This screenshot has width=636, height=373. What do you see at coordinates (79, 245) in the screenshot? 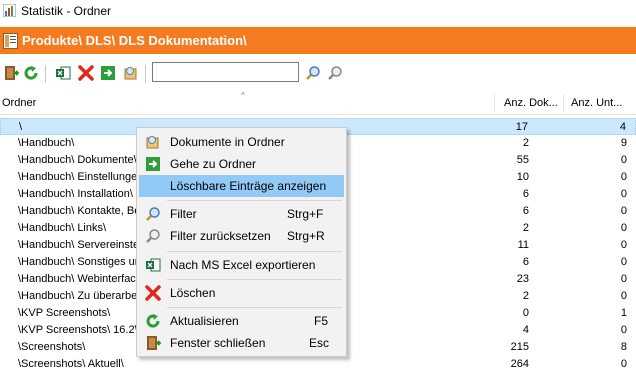
I see `folder-name: \Handbuch\ Servereinste` at bounding box center [79, 245].